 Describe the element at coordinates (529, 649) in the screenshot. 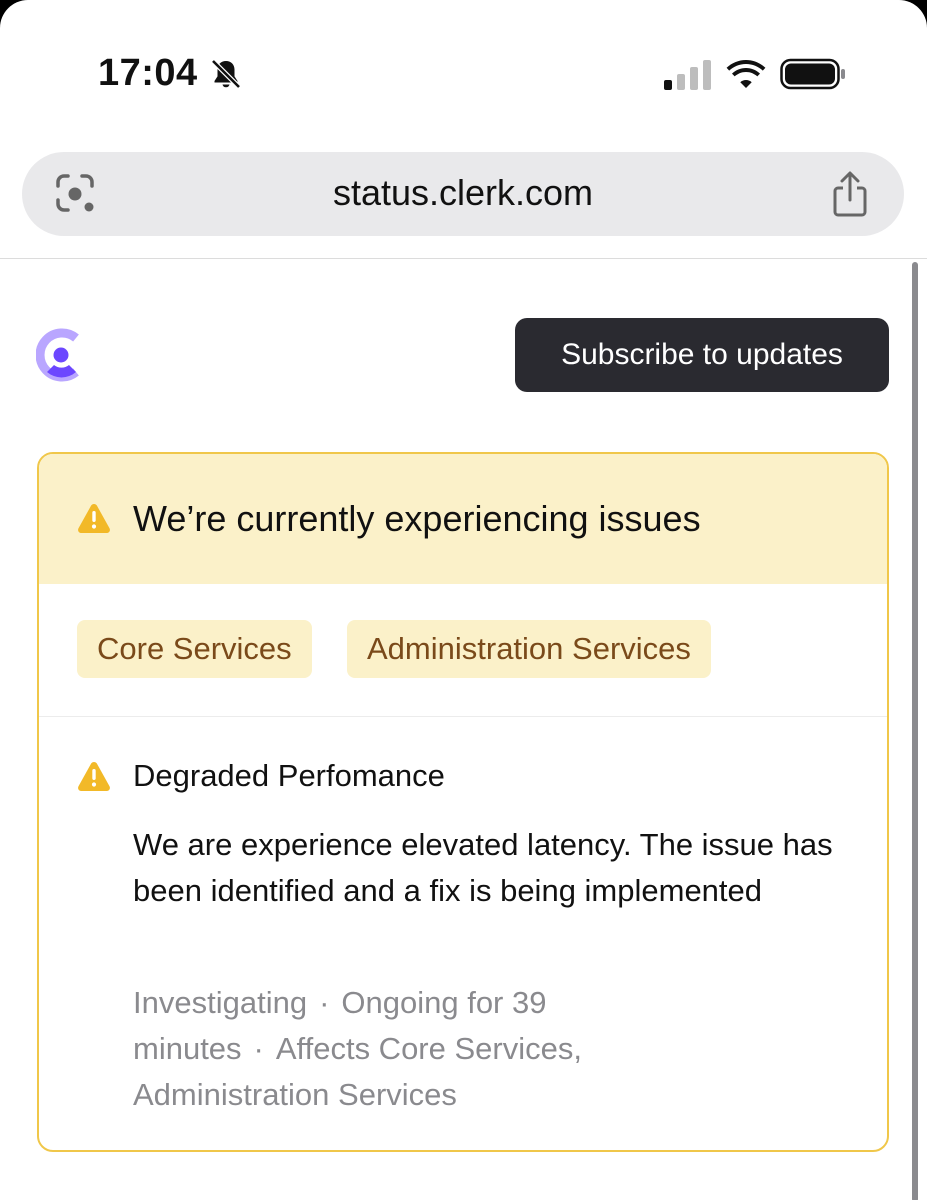

I see `component-tag: Administration Services` at that location.